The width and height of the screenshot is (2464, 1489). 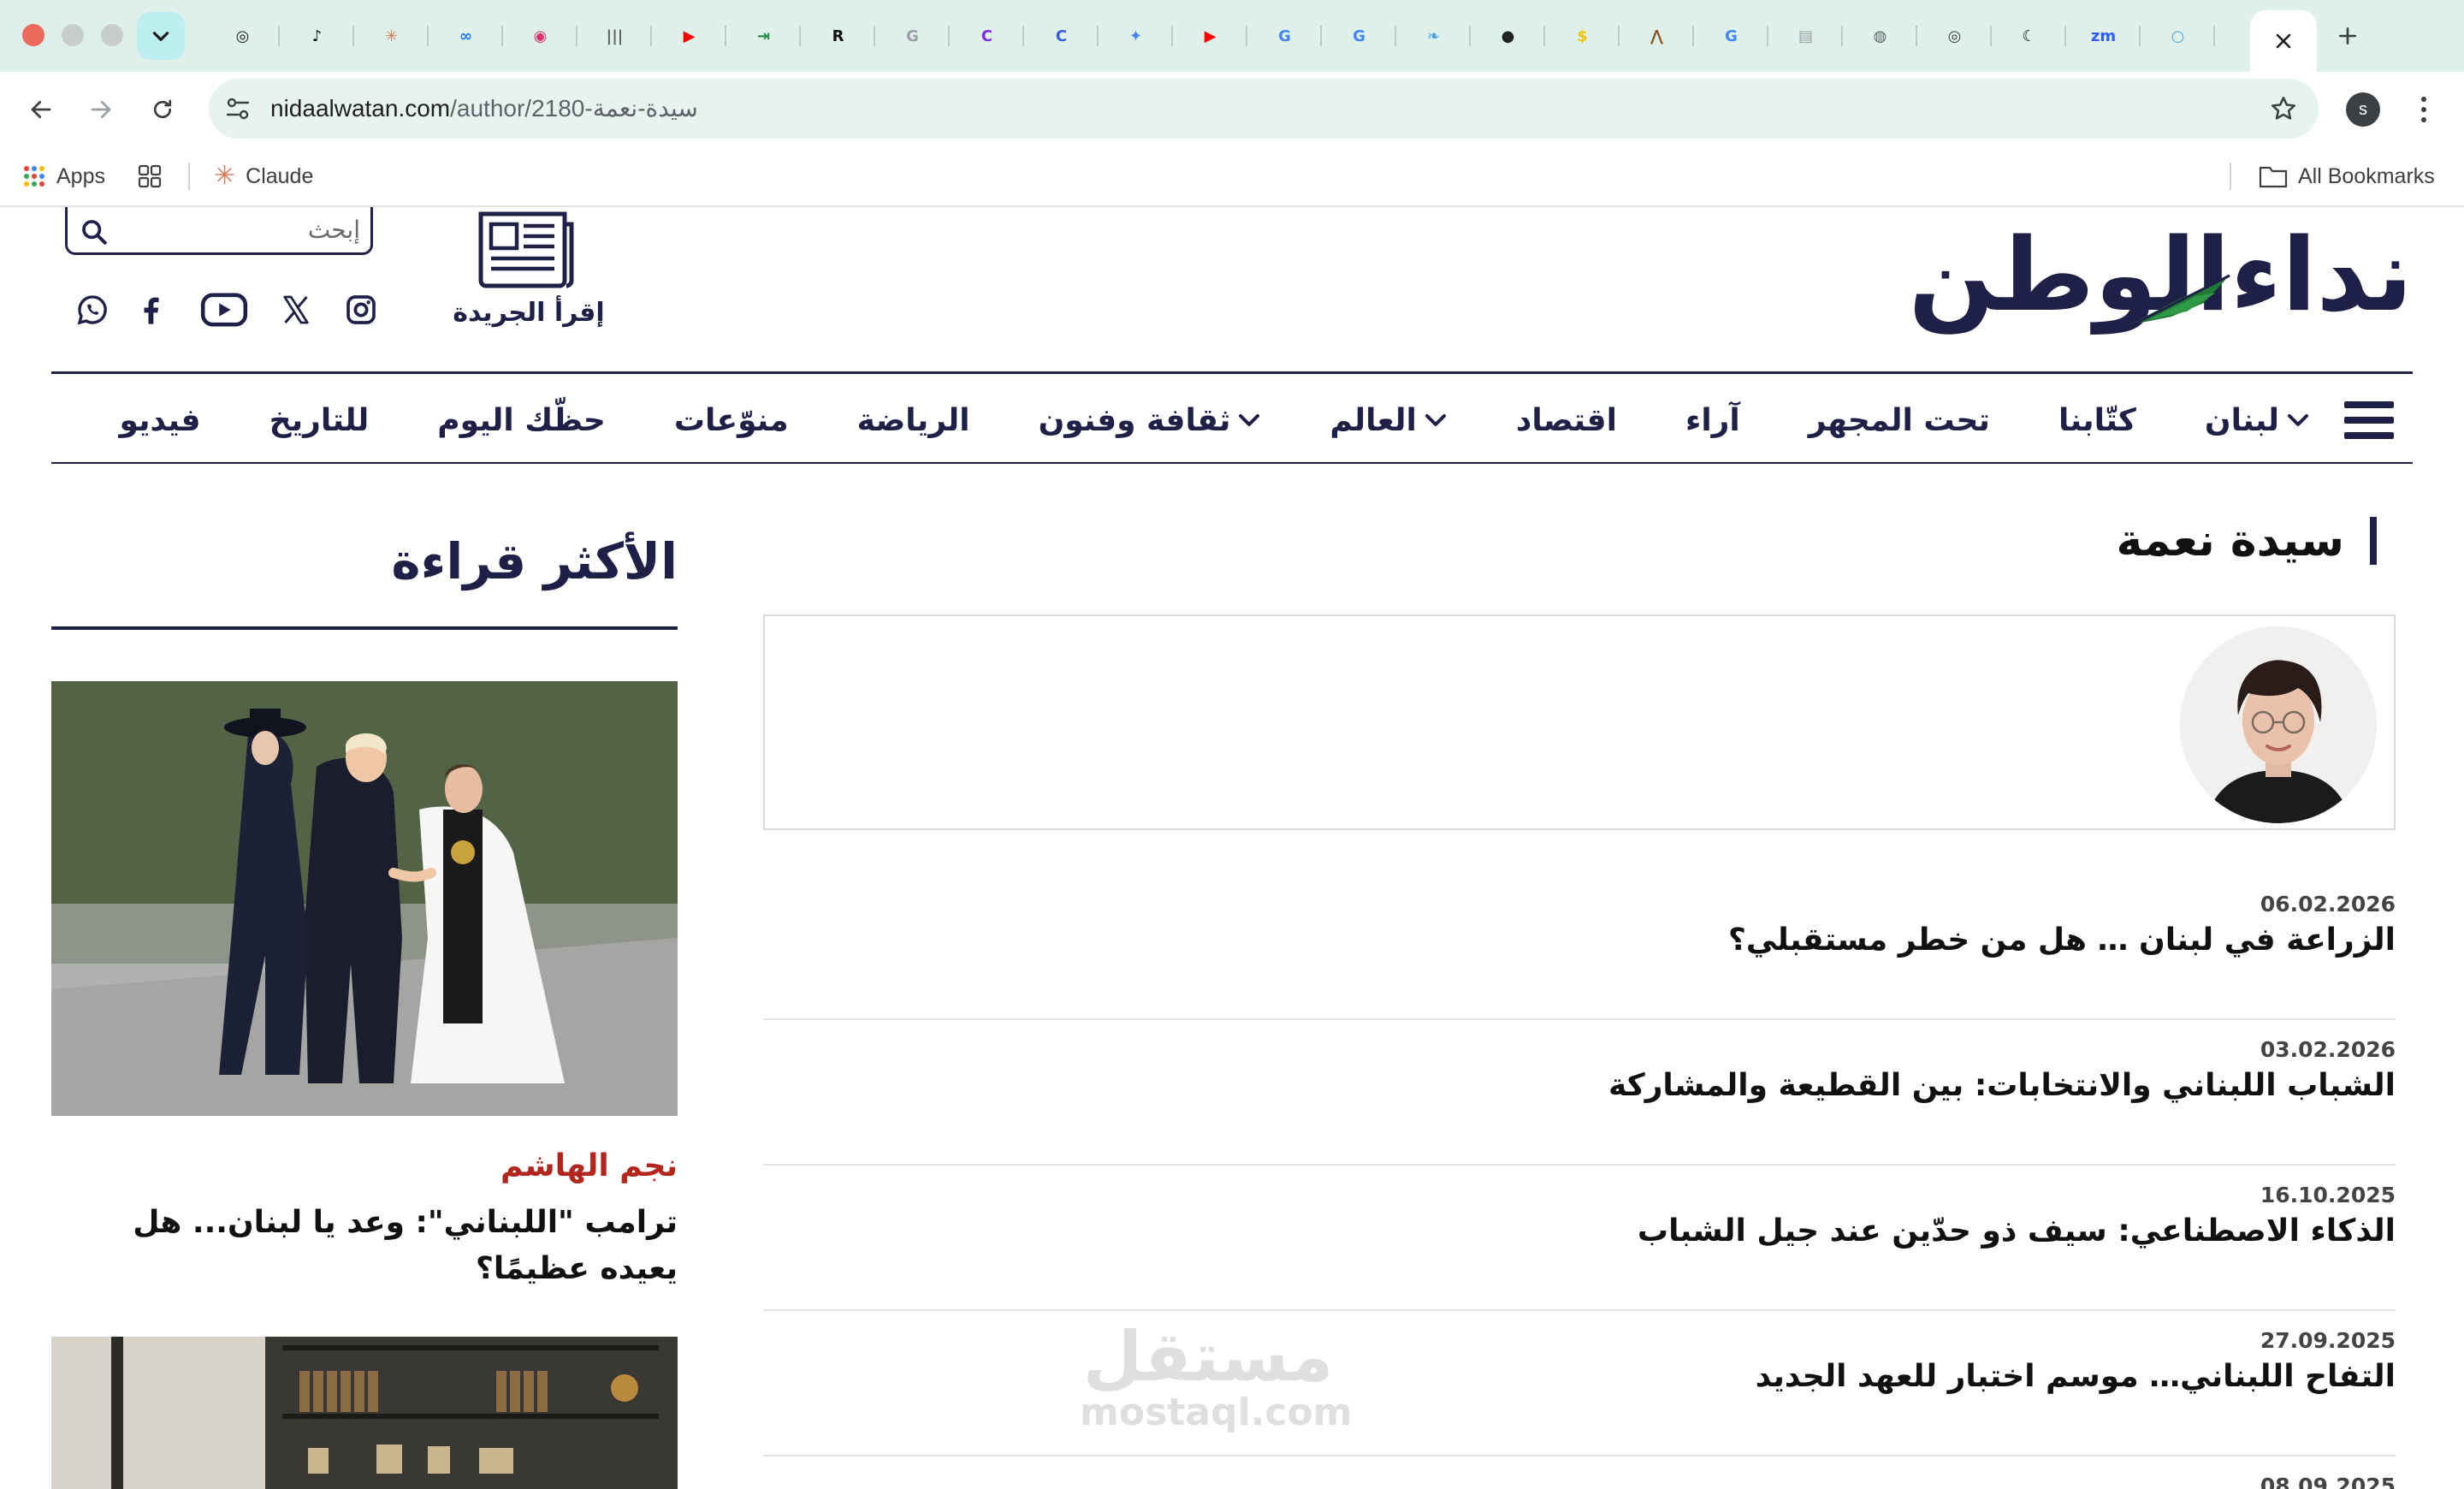 What do you see at coordinates (2062, 940) in the screenshot?
I see `article-title: الزراعة في لبنان … هل من خطر مستقبلي؟` at bounding box center [2062, 940].